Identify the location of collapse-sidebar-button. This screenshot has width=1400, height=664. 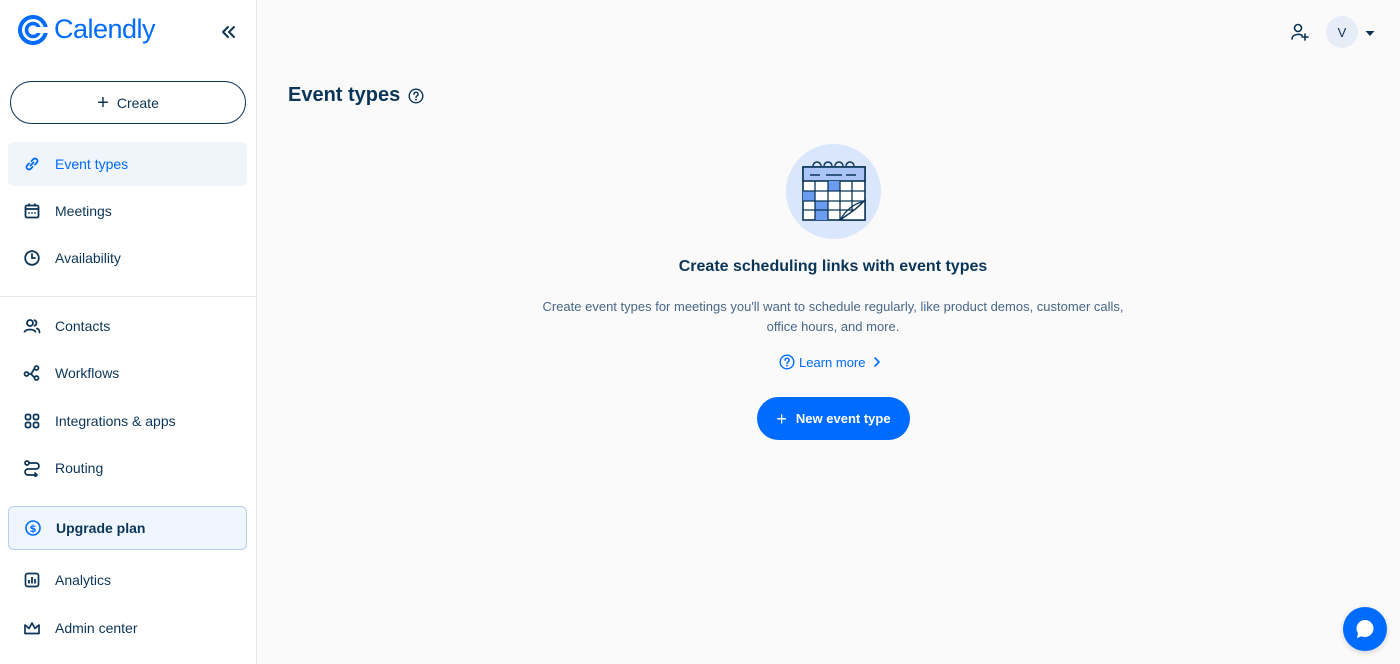
(228, 32).